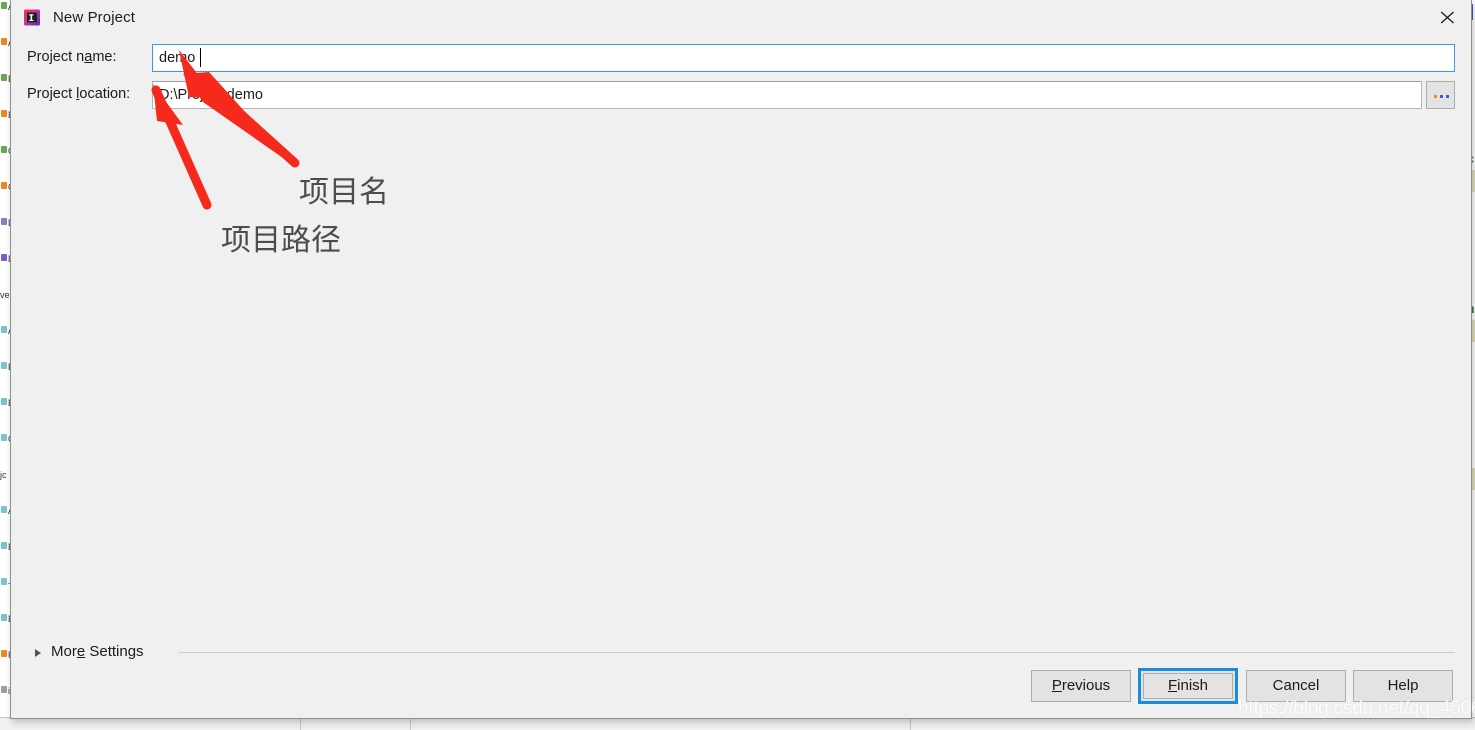 This screenshot has height=730, width=1475. Describe the element at coordinates (741, 654) in the screenshot. I see `more-settings-section: More Settings` at that location.